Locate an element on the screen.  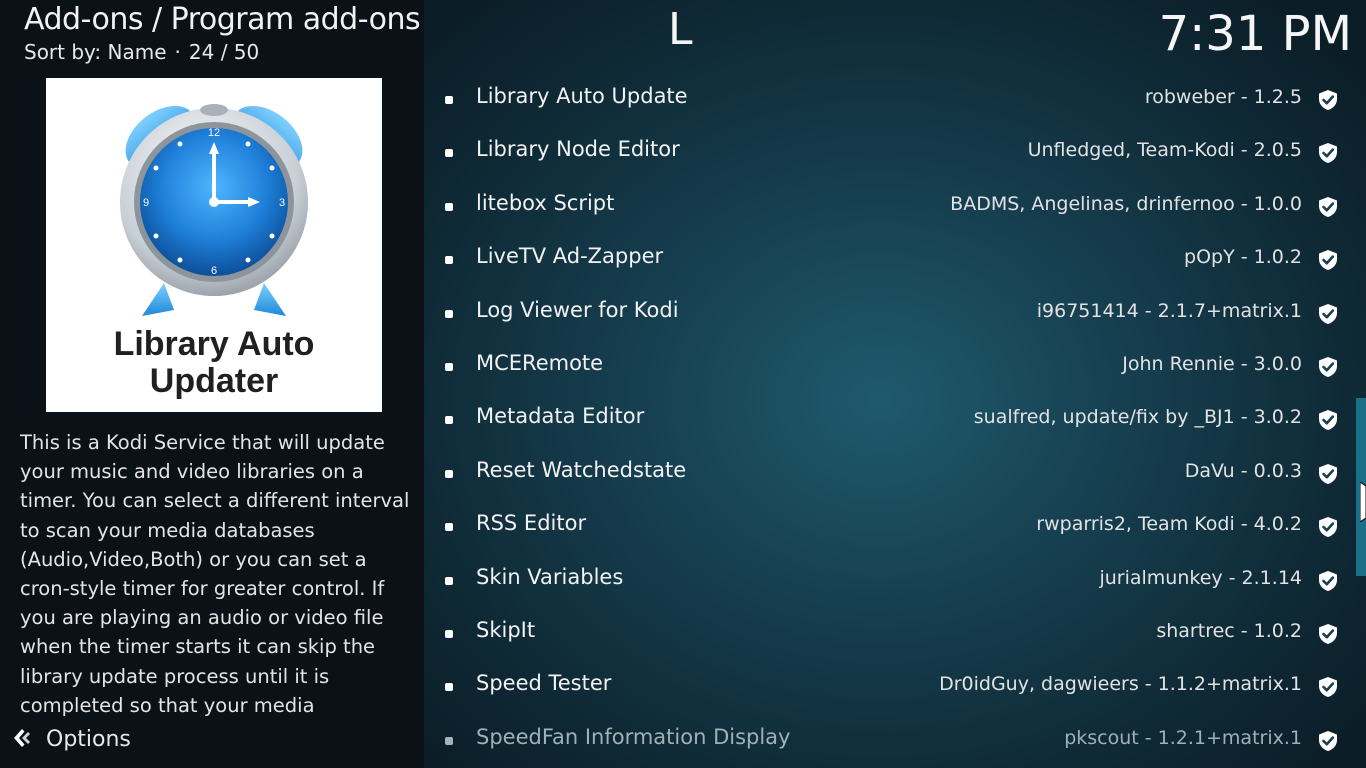
addon-author-version: John Rennie - 3.0.0 is located at coordinates (1212, 363).